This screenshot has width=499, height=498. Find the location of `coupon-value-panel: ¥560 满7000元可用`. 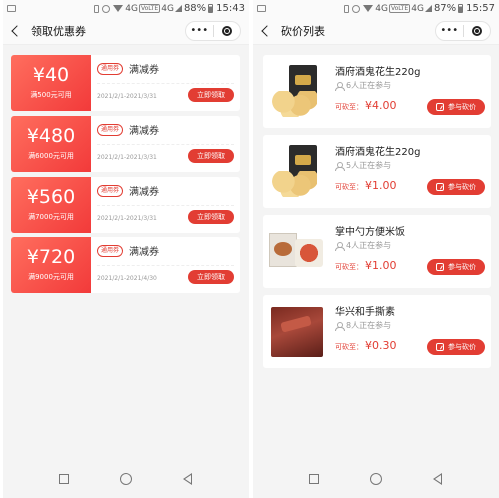

coupon-value-panel: ¥560 满7000元可用 is located at coordinates (51, 205).